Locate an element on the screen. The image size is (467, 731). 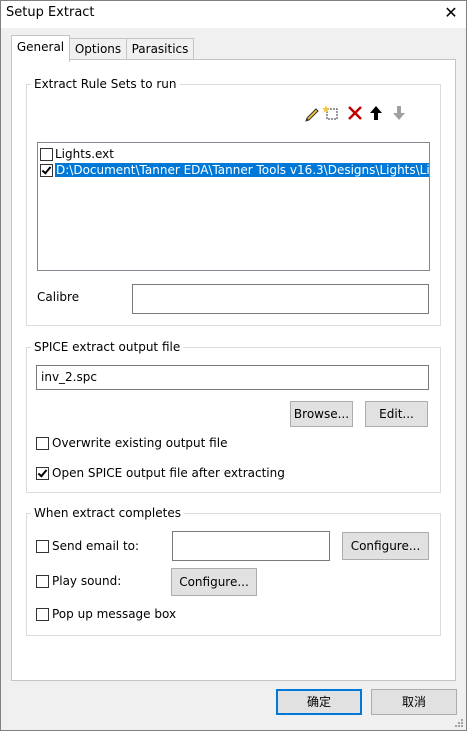
resize-grip-icon is located at coordinates (458, 723).